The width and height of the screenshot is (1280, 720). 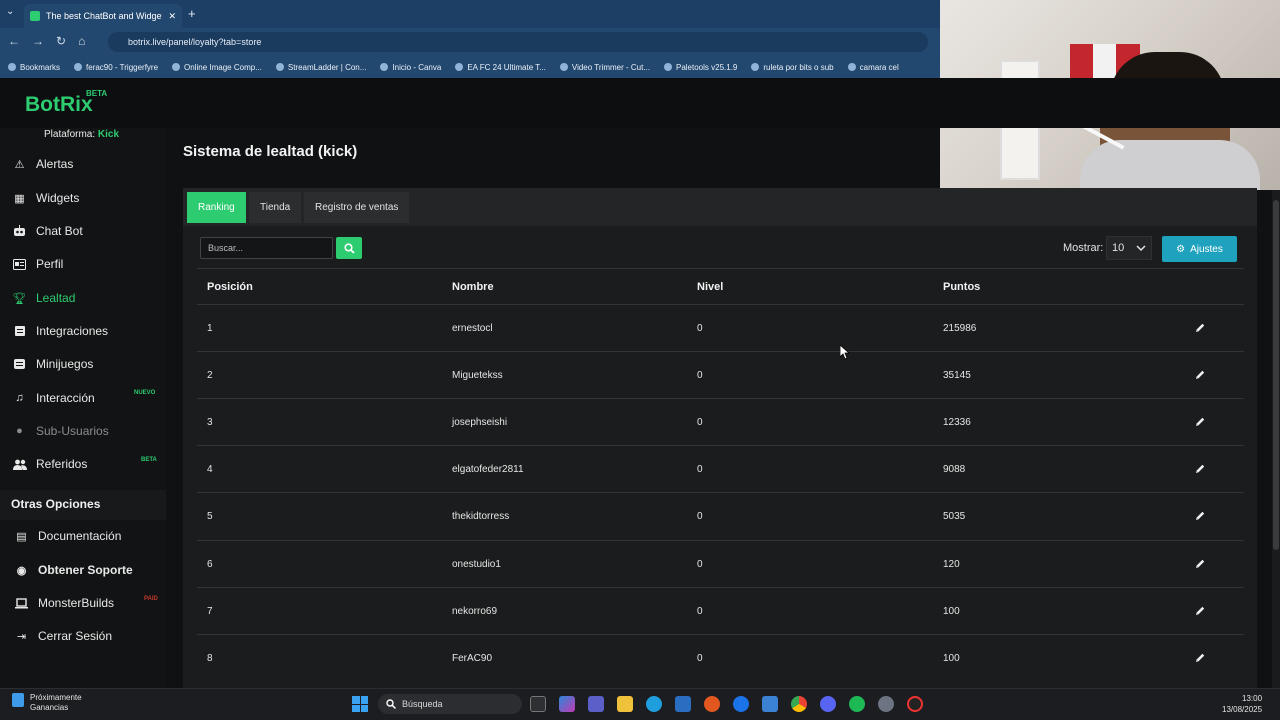 I want to click on spotify-icon, so click(x=857, y=704).